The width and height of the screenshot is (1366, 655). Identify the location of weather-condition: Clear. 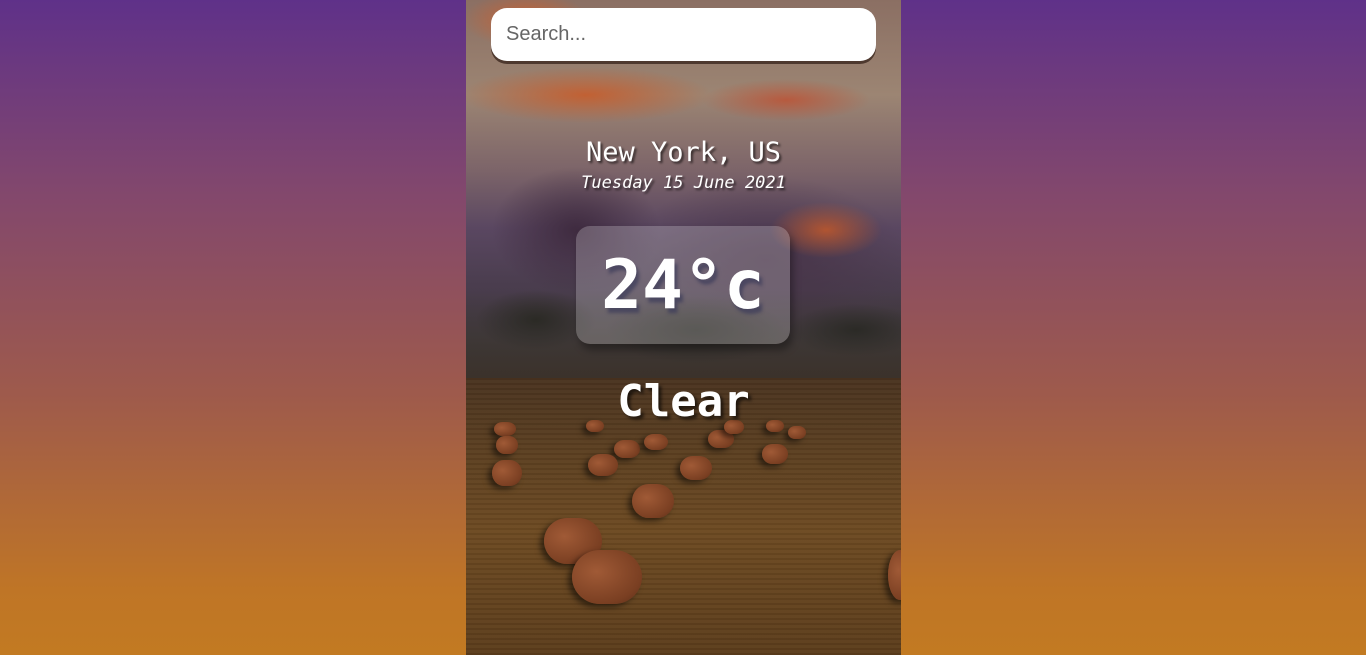
(683, 401).